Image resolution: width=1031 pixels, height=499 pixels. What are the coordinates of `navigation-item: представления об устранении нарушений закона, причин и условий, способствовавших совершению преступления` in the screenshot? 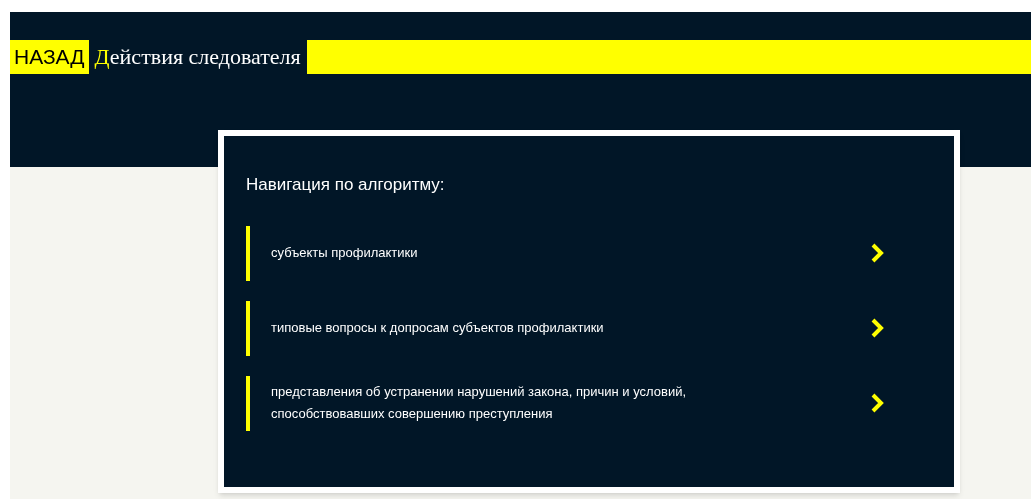 It's located at (565, 403).